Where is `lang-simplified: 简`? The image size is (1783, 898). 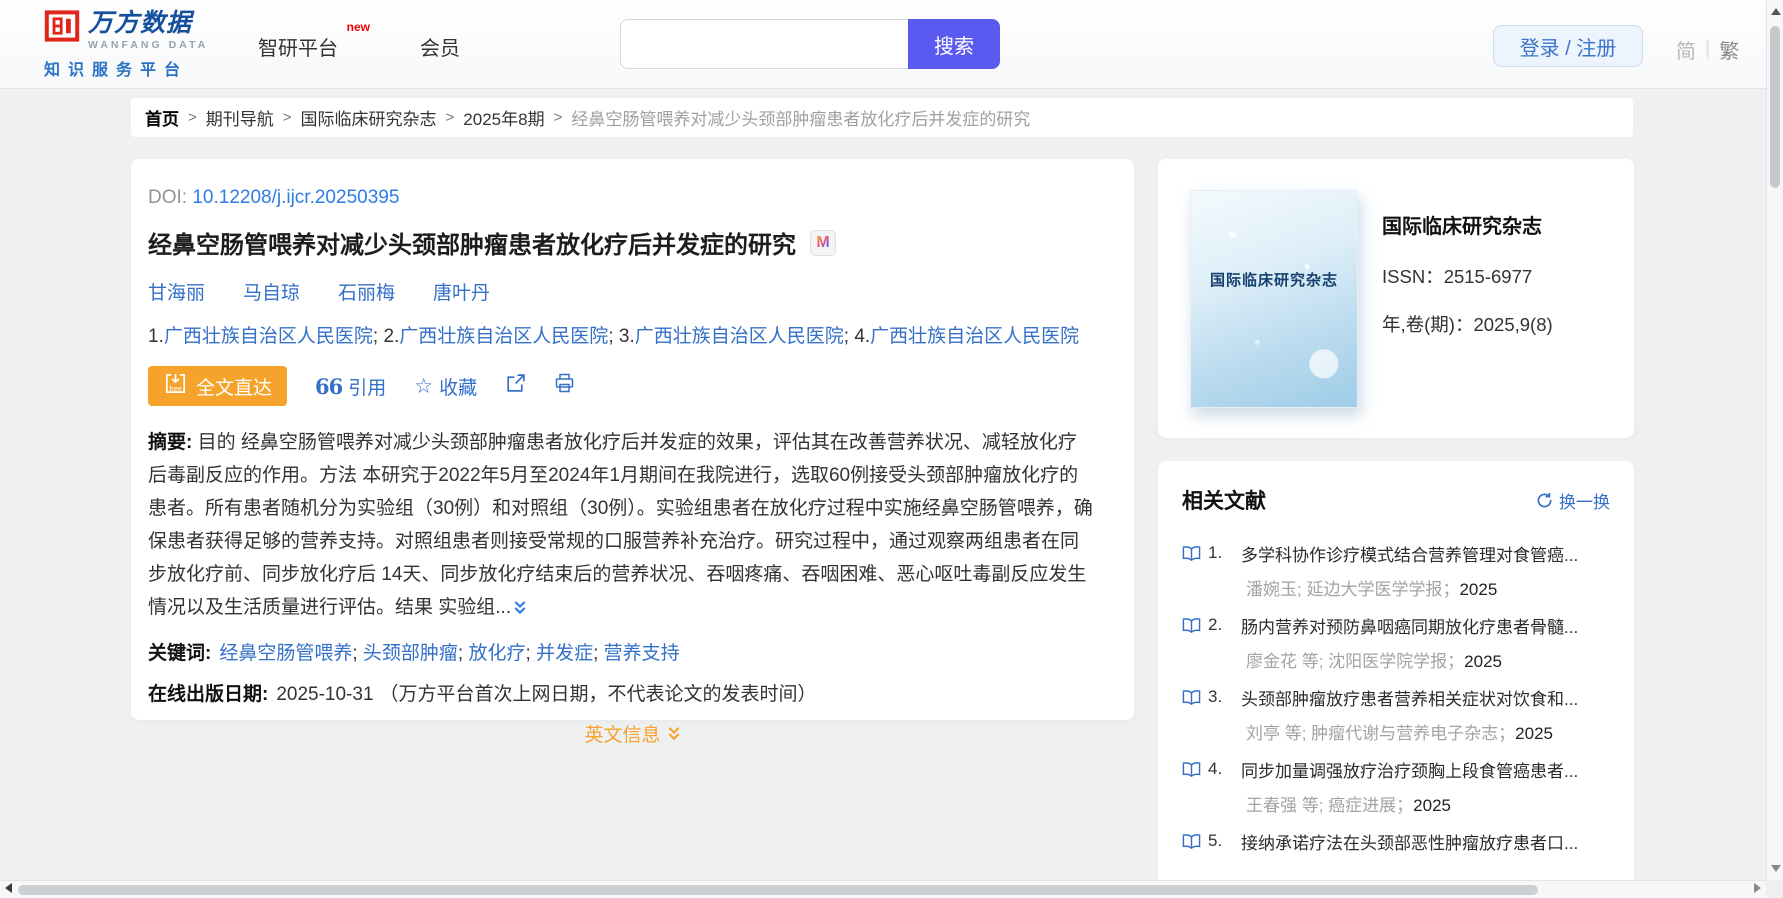
lang-simplified: 简 is located at coordinates (1686, 49).